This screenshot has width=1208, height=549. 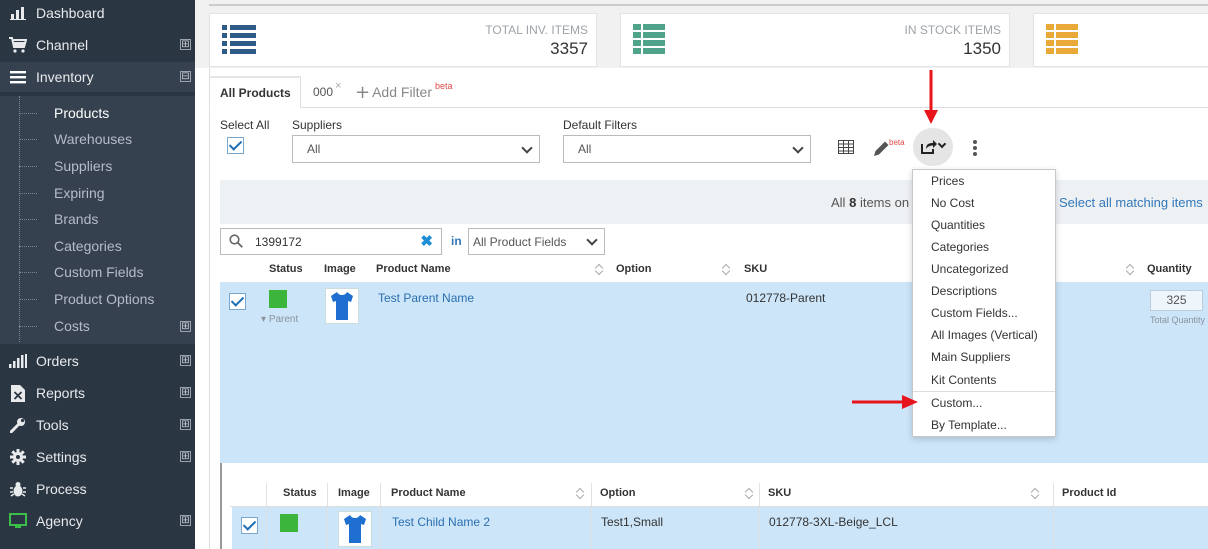 I want to click on subnav-brands: Brands, so click(x=97, y=219).